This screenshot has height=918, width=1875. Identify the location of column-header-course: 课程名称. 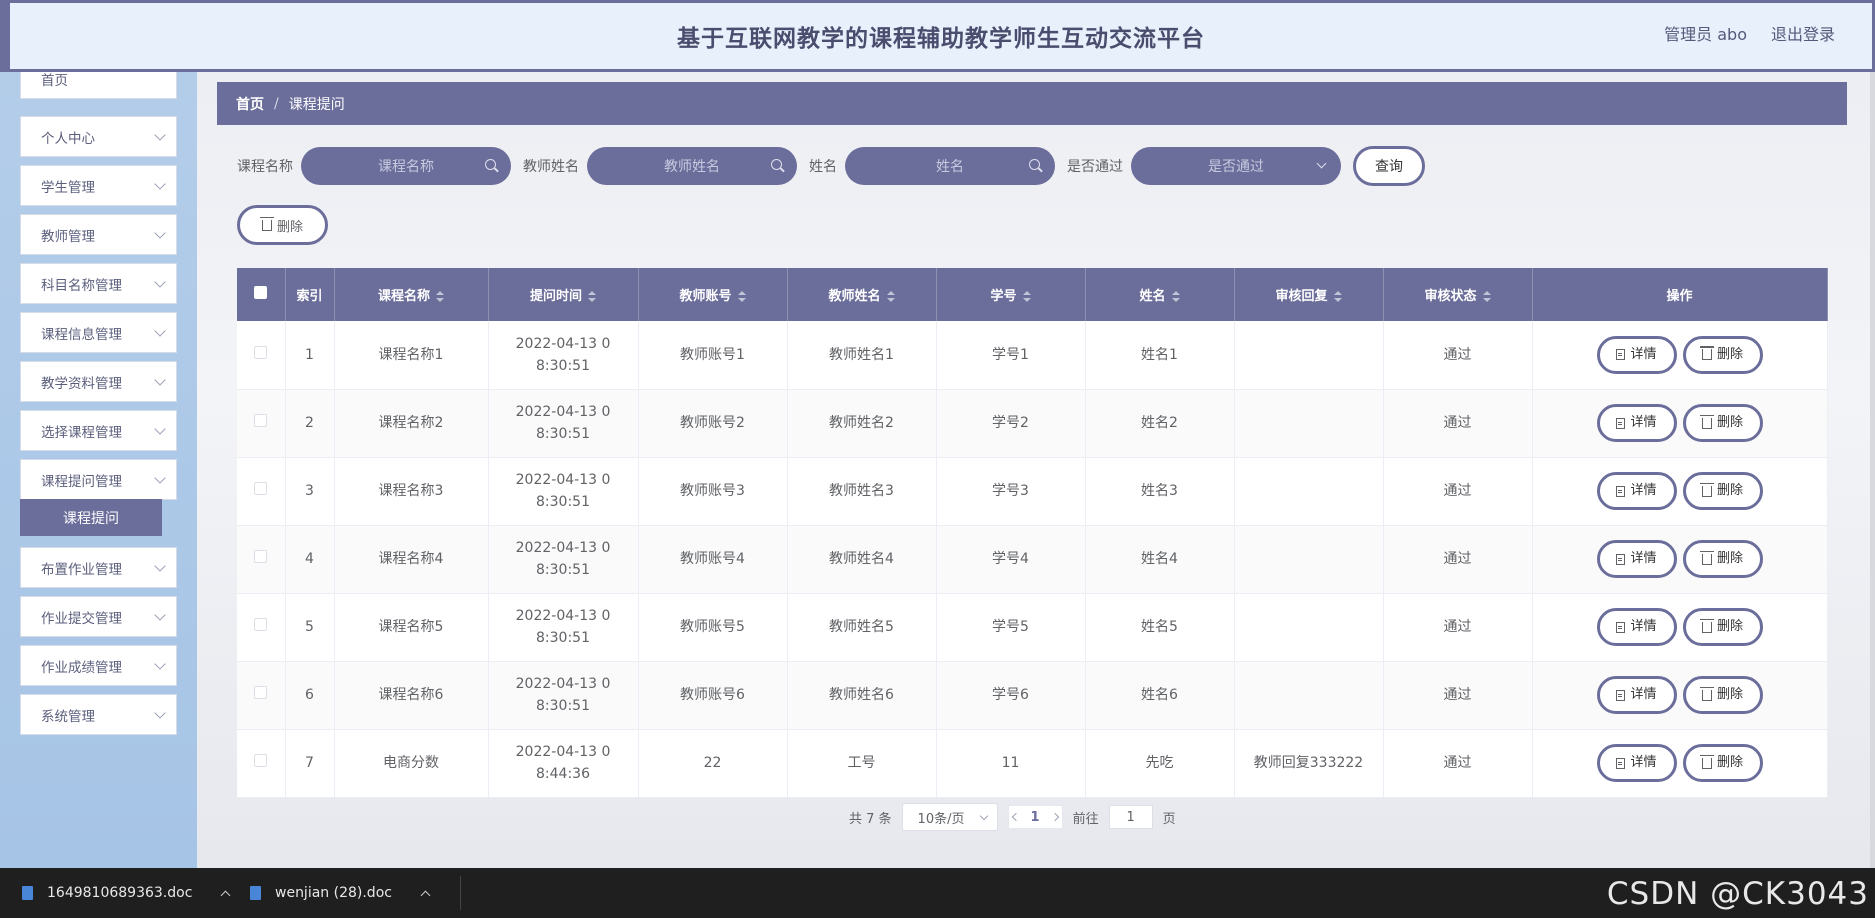
(411, 294).